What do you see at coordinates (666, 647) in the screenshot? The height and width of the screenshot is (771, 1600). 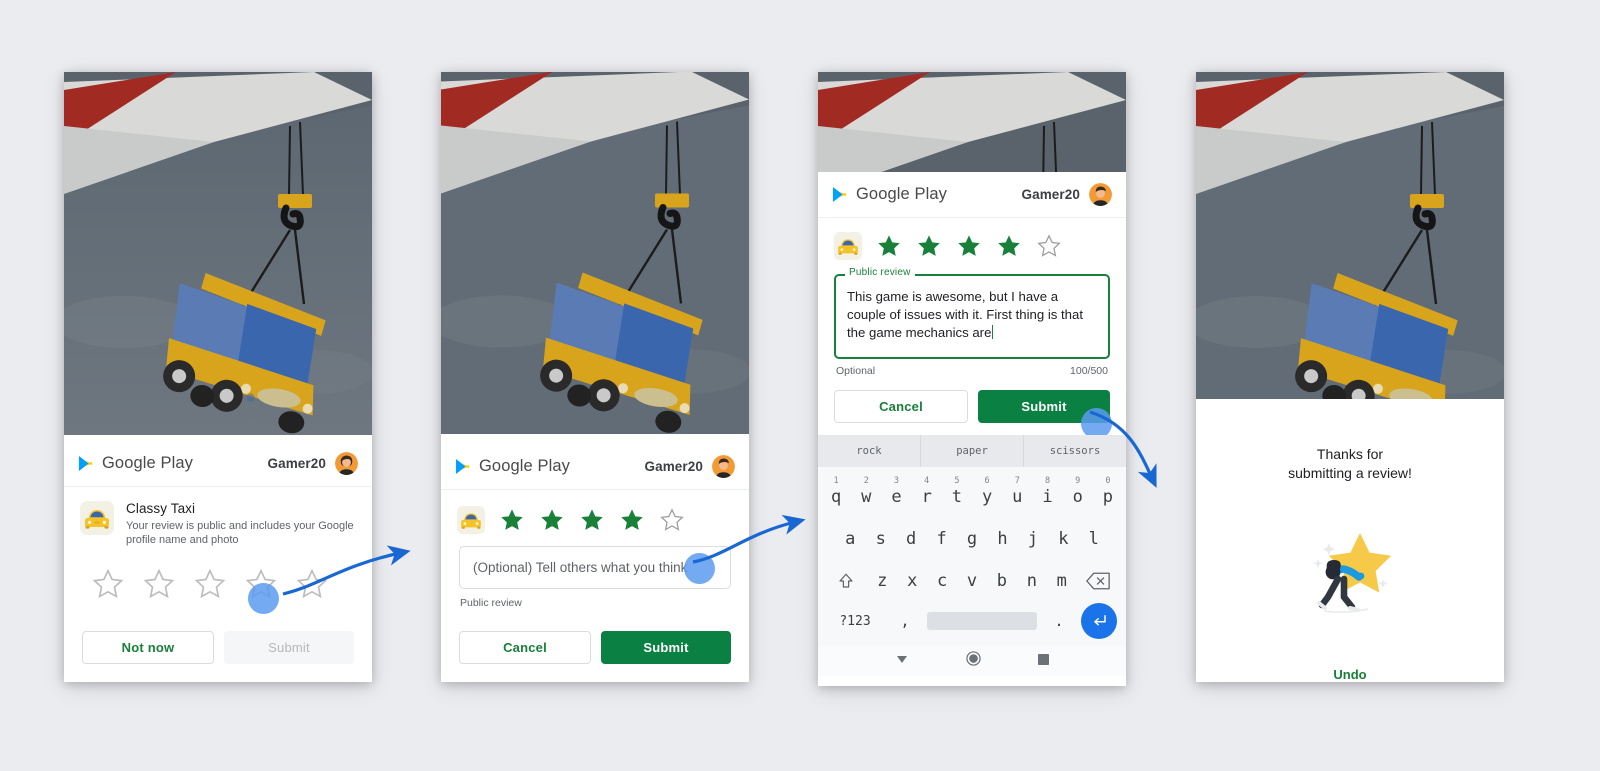 I see `submit-button-2: Submit` at bounding box center [666, 647].